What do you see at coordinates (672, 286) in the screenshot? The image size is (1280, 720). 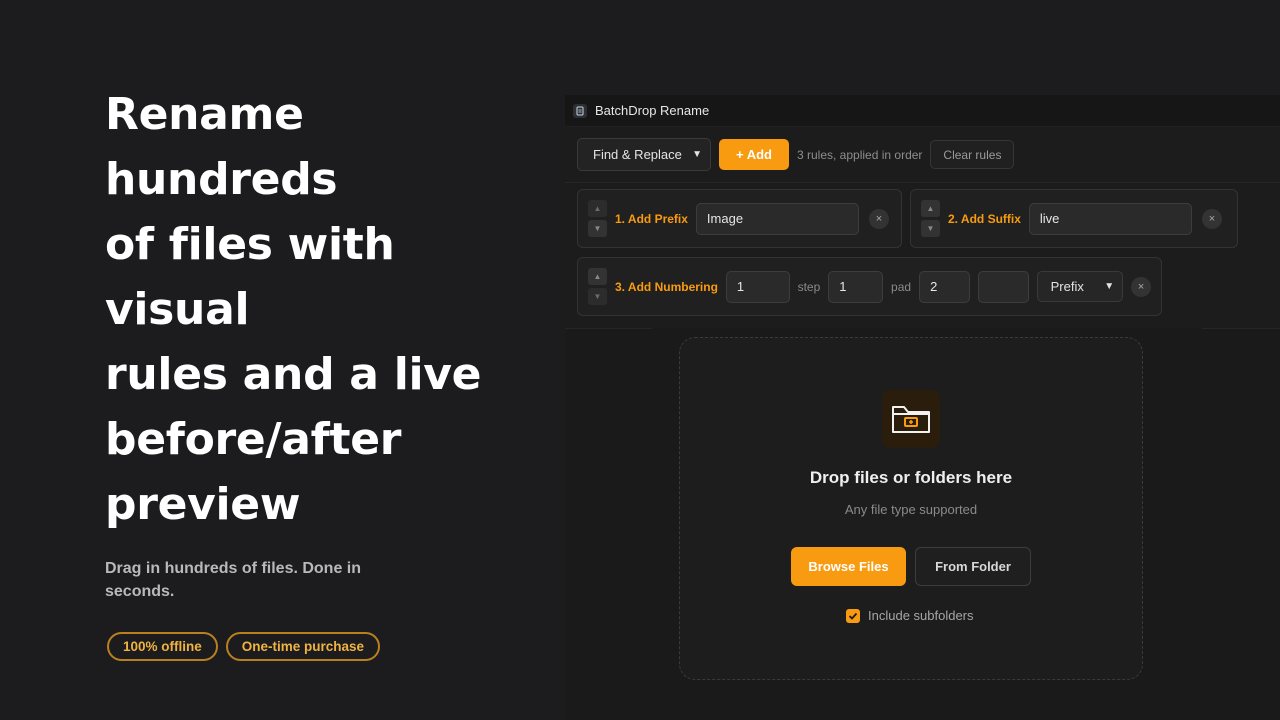 I see `rule-name: Add Numbering` at bounding box center [672, 286].